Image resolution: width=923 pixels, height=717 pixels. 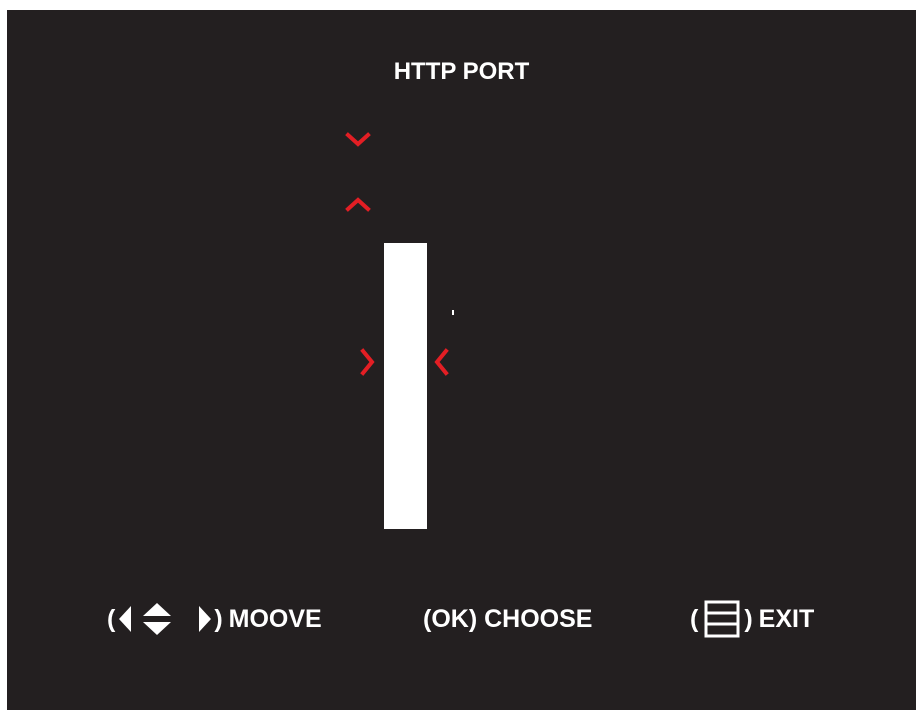 I want to click on choose-hint: (OK) CHOOSE, so click(x=507, y=619).